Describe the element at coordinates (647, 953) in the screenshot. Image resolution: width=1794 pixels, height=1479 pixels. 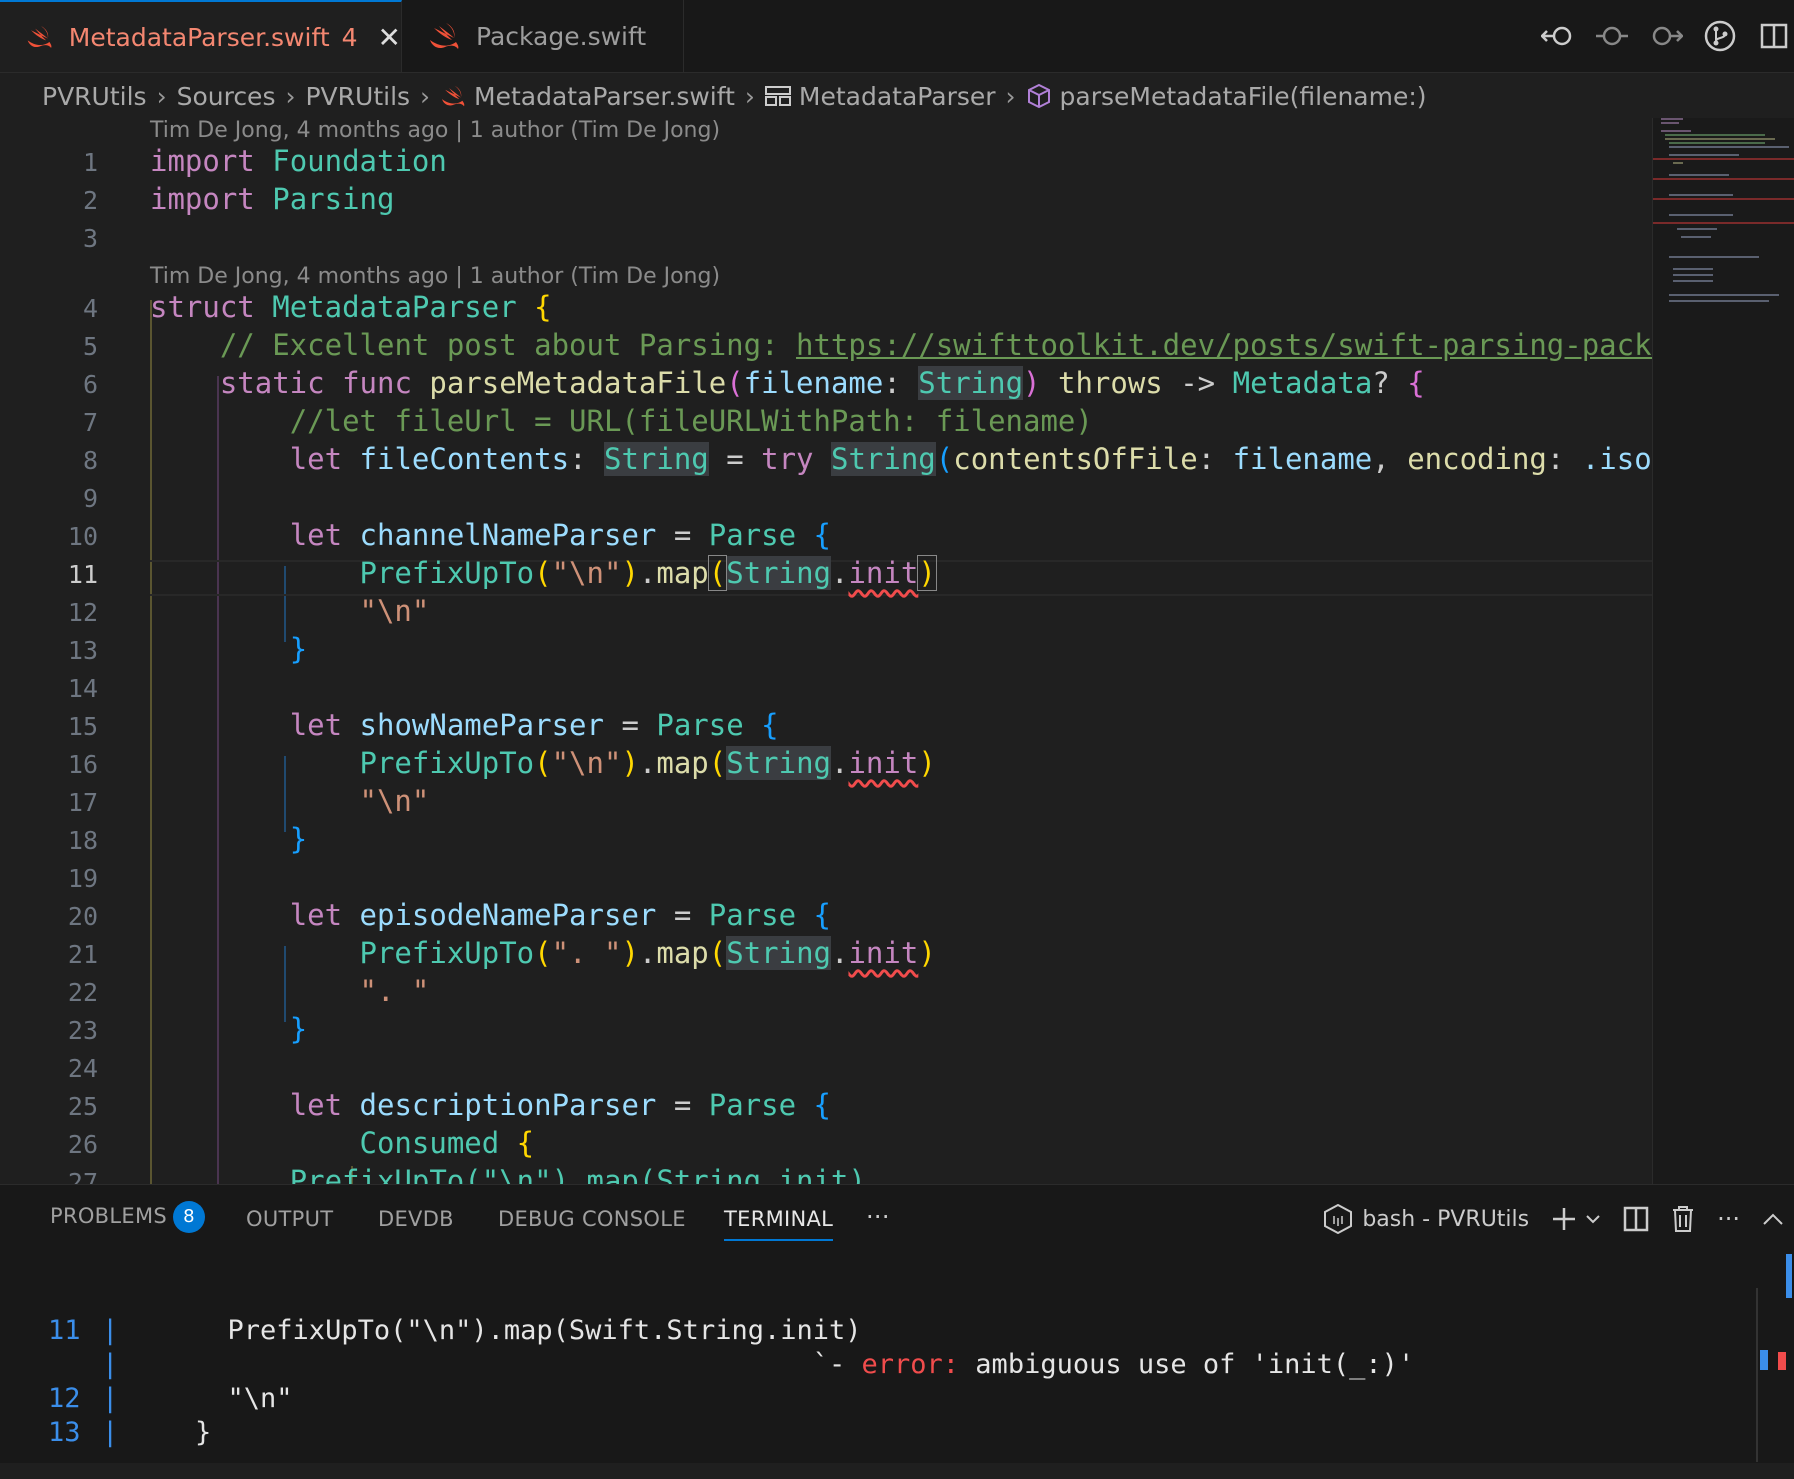
I see `code-line: PrefixUpTo(". ").map(String.init)` at that location.